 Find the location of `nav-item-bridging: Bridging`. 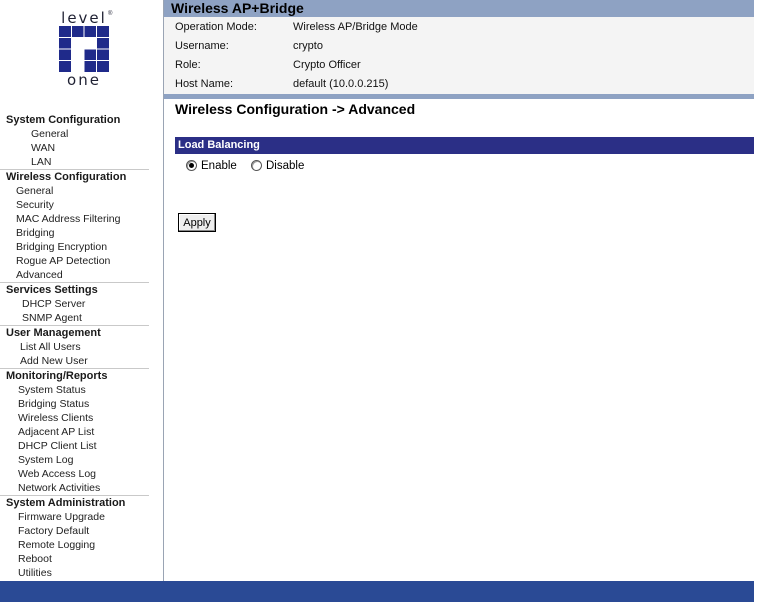

nav-item-bridging: Bridging is located at coordinates (74, 233).